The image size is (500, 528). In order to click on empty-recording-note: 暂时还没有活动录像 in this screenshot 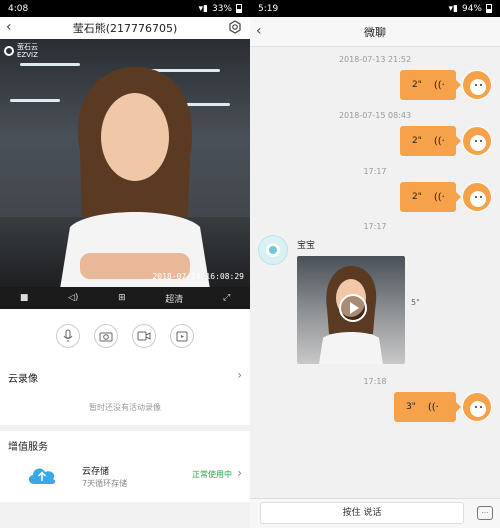, I will do `click(125, 407)`.